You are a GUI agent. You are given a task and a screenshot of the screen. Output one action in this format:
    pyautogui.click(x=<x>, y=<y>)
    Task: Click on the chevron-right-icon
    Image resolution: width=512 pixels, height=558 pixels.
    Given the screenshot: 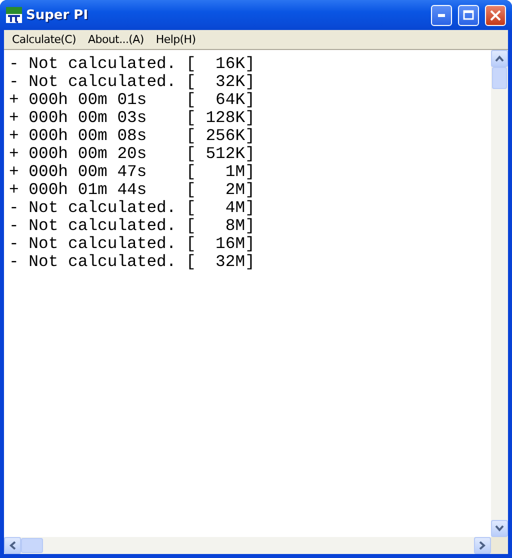 What is the action you would take?
    pyautogui.click(x=482, y=545)
    